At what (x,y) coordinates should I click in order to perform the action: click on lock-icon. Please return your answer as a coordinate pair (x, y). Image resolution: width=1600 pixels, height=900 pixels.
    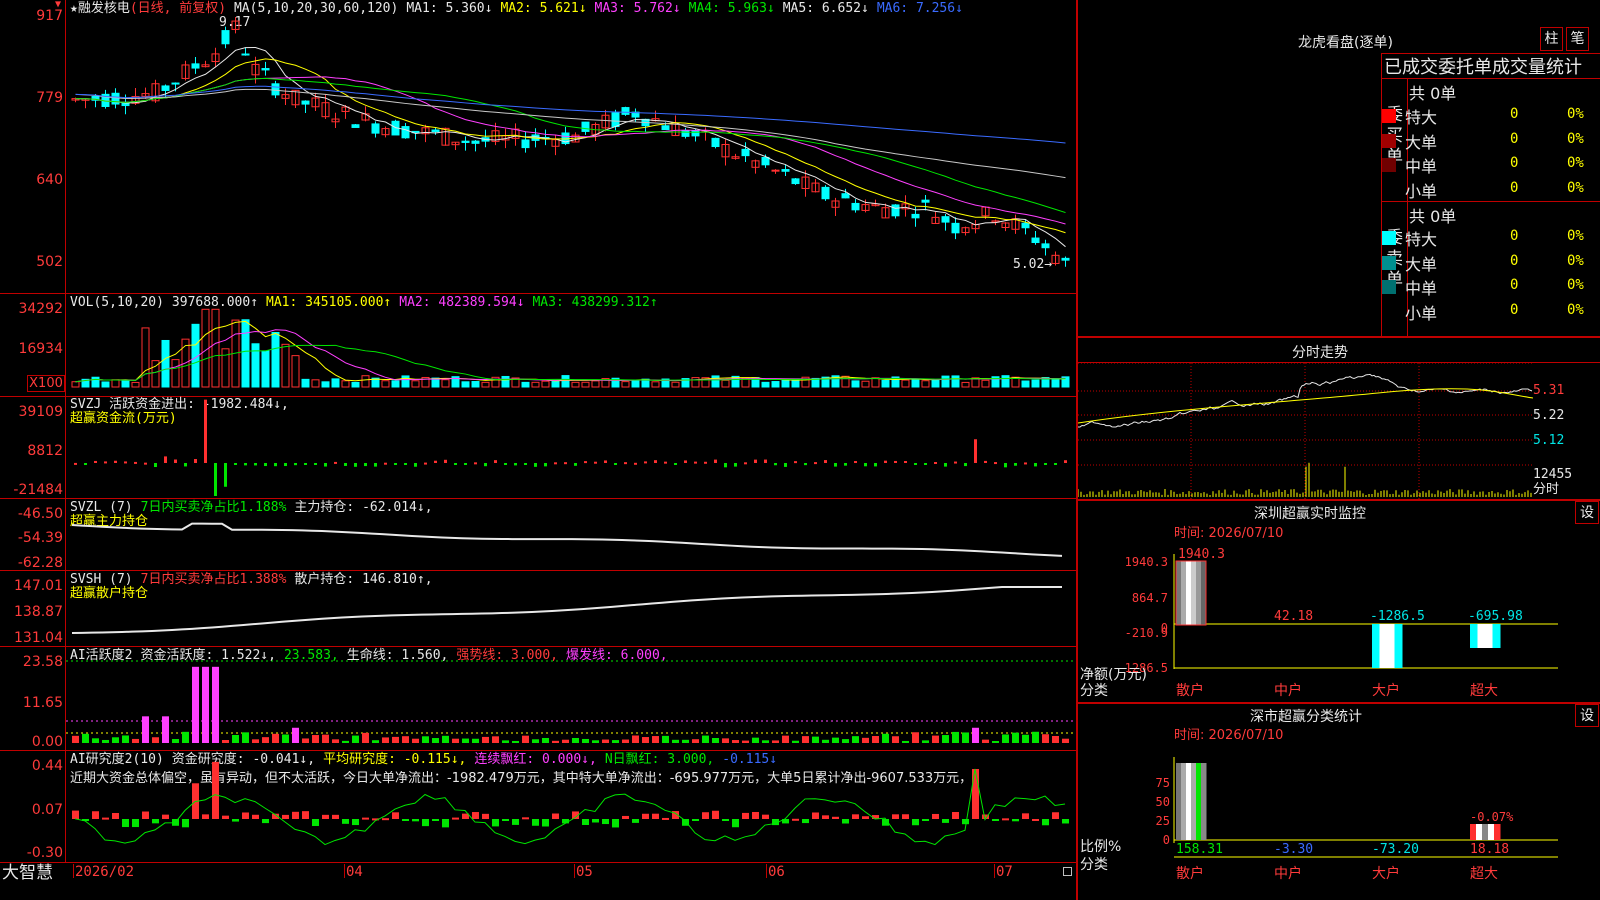
    Looking at the image, I should click on (1067, 871).